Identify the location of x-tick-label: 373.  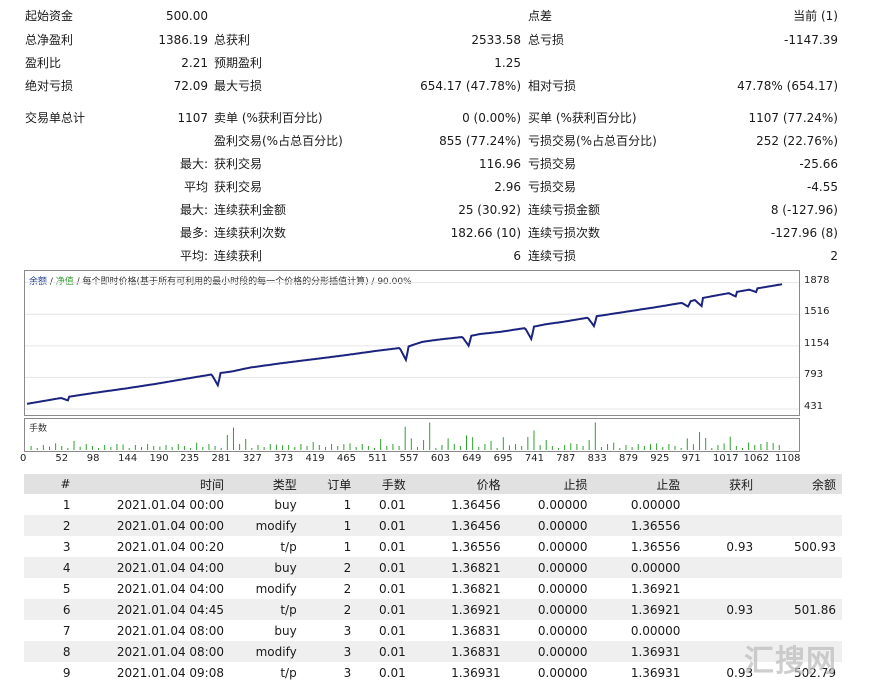
(284, 458).